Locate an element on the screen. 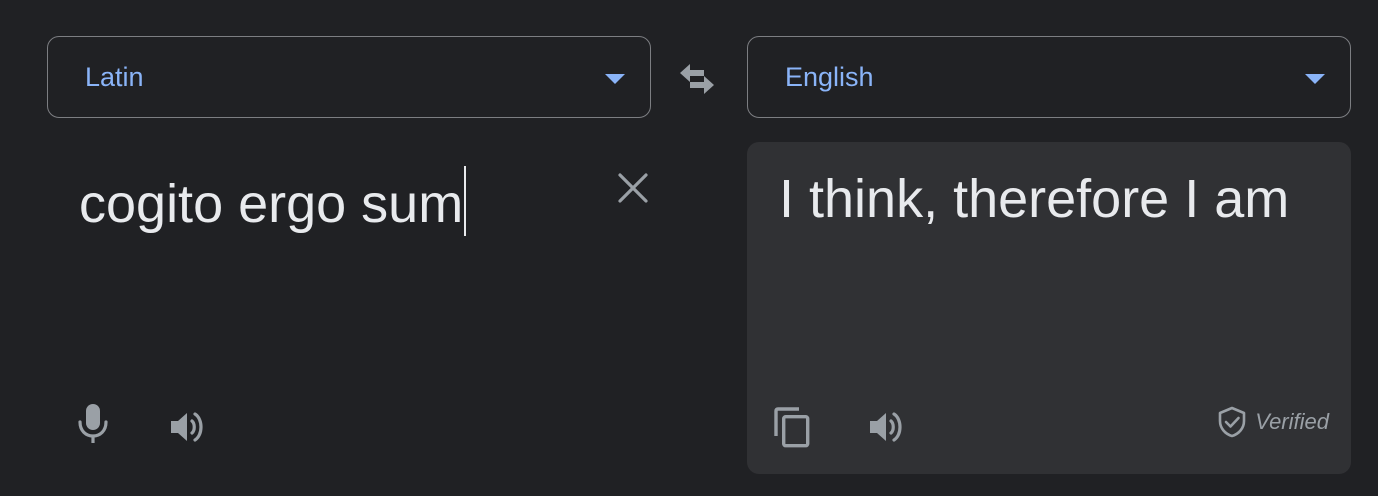  copy-translation-button is located at coordinates (792, 427).